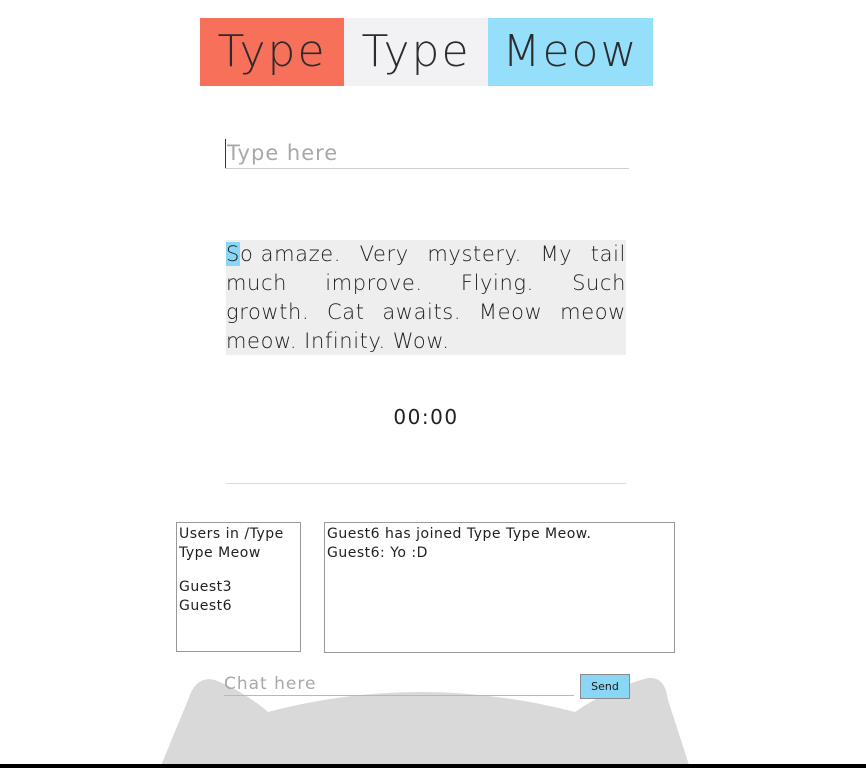 The width and height of the screenshot is (866, 768). What do you see at coordinates (426, 483) in the screenshot?
I see `section-divider` at bounding box center [426, 483].